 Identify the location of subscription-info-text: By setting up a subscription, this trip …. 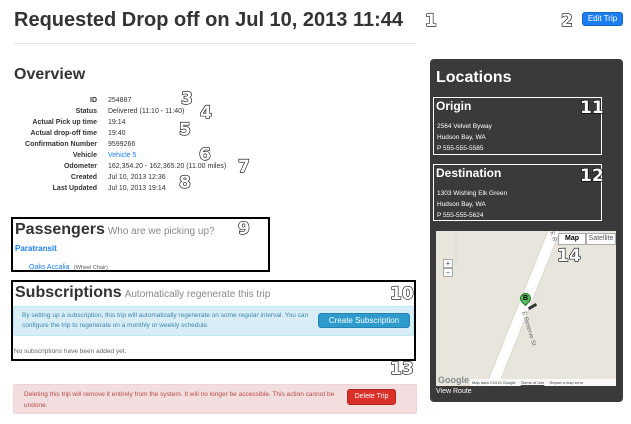
(165, 320).